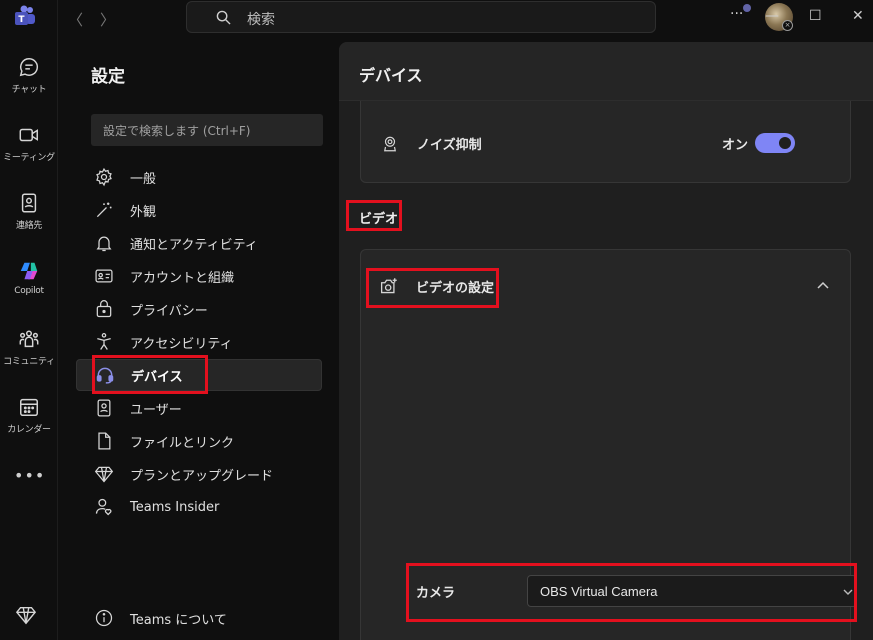 This screenshot has width=873, height=640. Describe the element at coordinates (104, 441) in the screenshot. I see `file-icon` at that location.